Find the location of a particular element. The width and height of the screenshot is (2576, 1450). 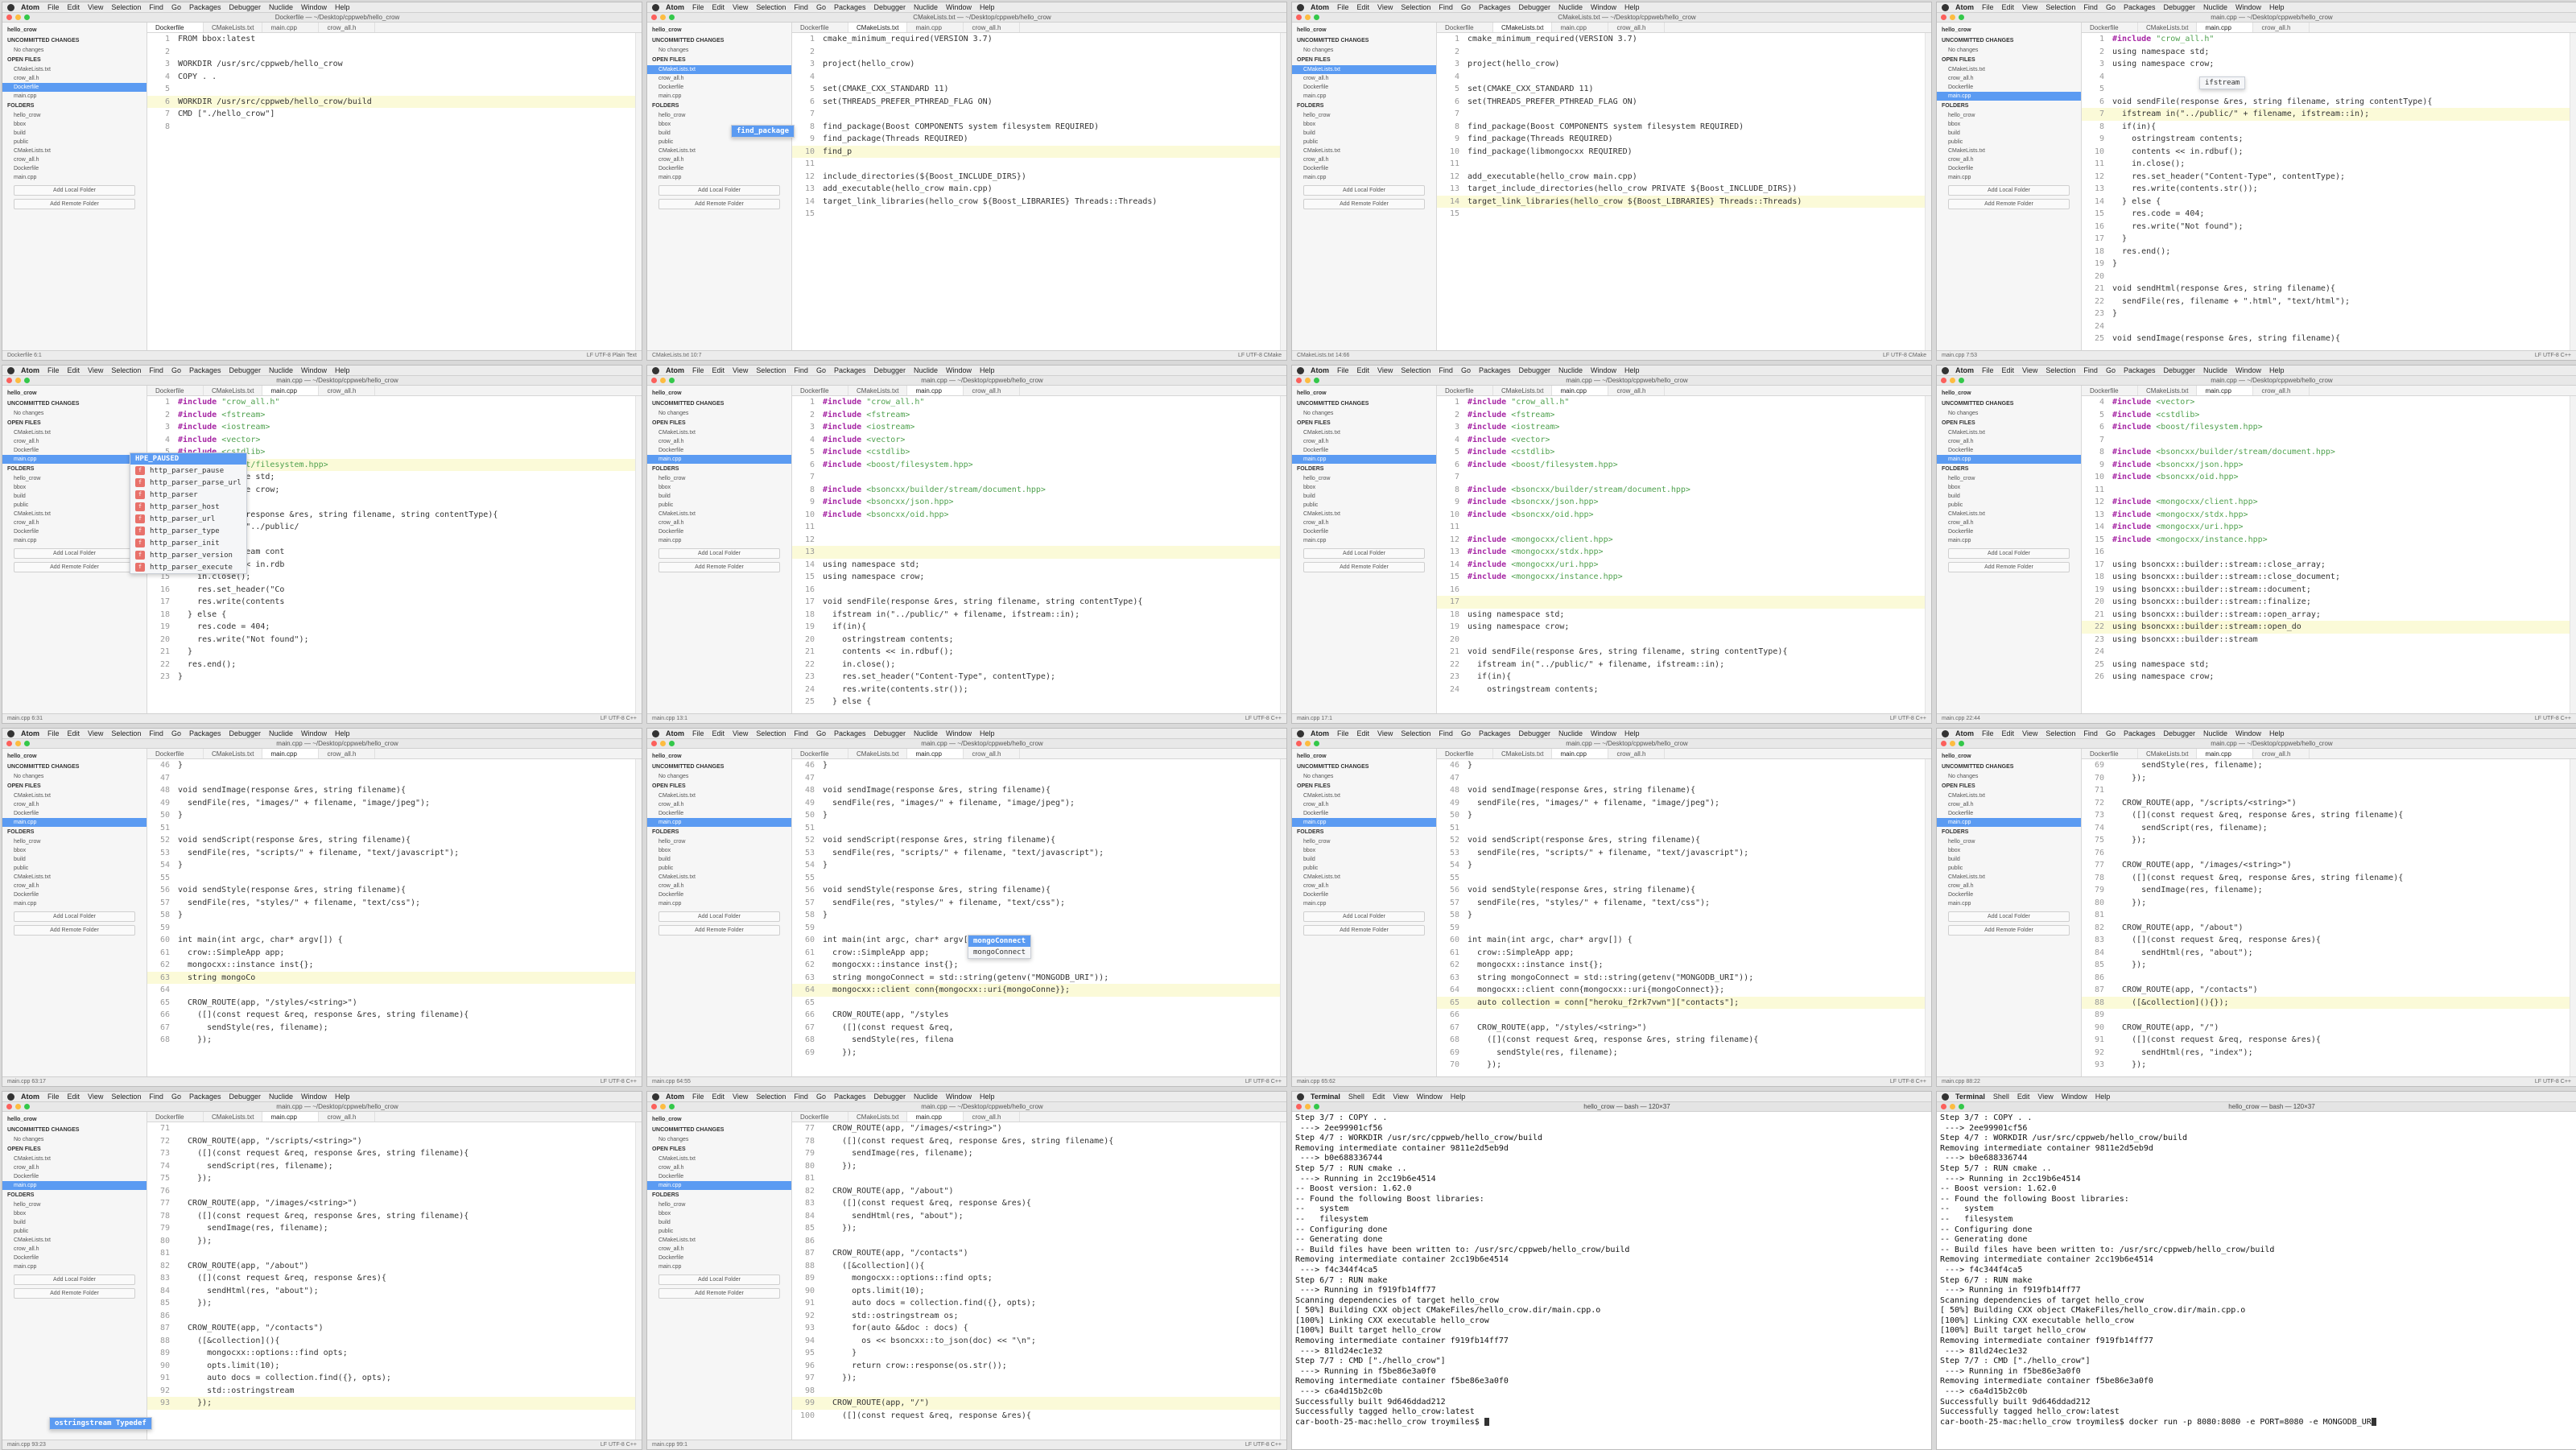

menu-app-name: Terminal is located at coordinates (1970, 1097).